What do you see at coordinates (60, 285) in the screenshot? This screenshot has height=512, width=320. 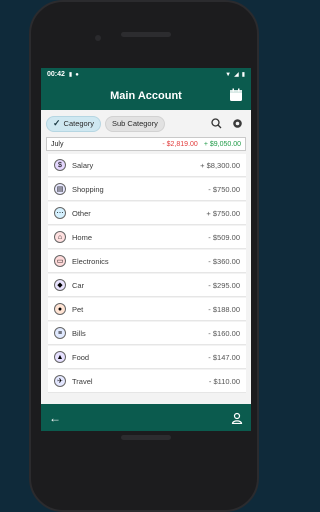 I see `car-icon: ◆` at bounding box center [60, 285].